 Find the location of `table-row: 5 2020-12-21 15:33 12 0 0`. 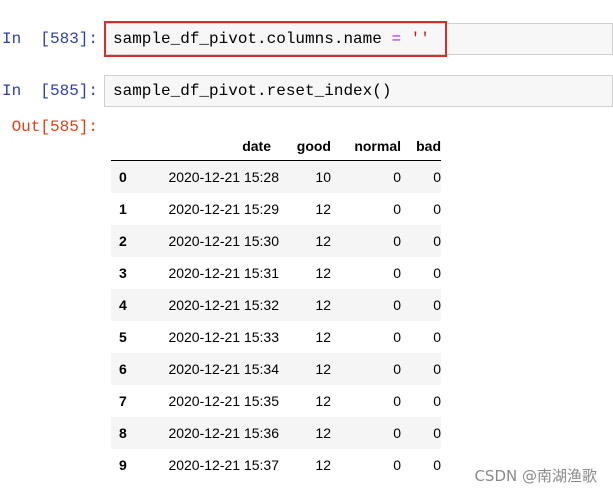

table-row: 5 2020-12-21 15:33 12 0 0 is located at coordinates (276, 337).